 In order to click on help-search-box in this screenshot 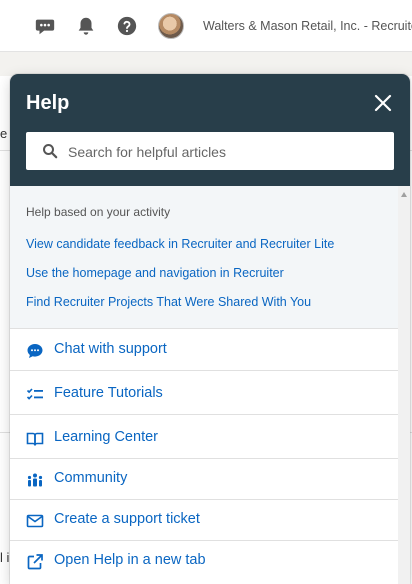, I will do `click(210, 152)`.